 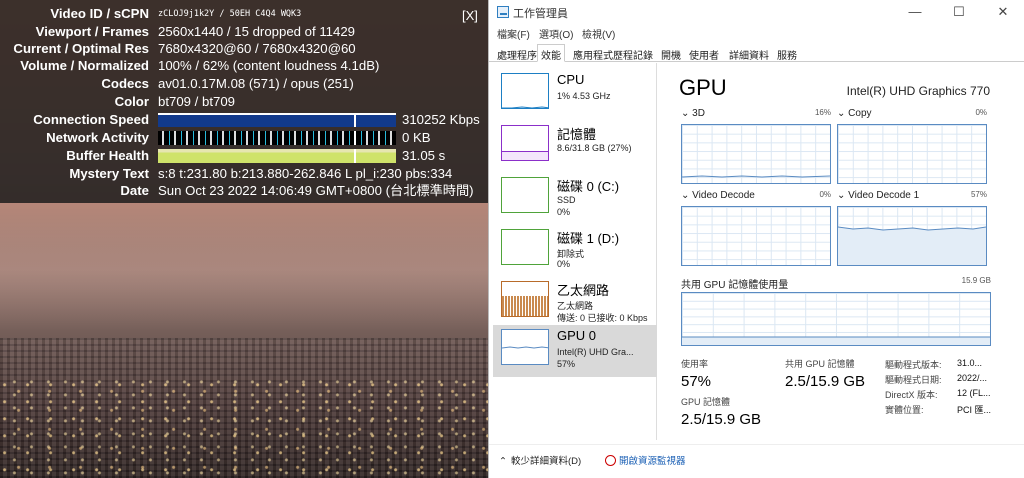 What do you see at coordinates (91, 119) in the screenshot?
I see `stats-label: Connection Speed` at bounding box center [91, 119].